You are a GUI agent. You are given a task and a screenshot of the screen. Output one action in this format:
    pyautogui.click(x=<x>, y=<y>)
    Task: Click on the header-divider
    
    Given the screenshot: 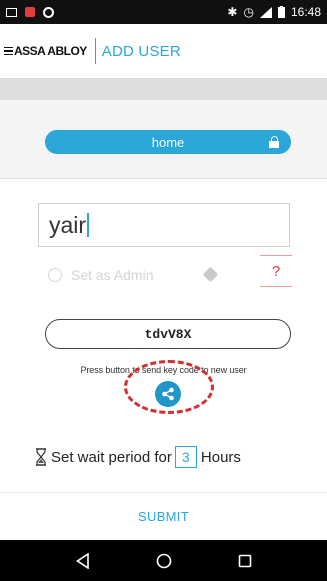 What is the action you would take?
    pyautogui.click(x=95, y=51)
    